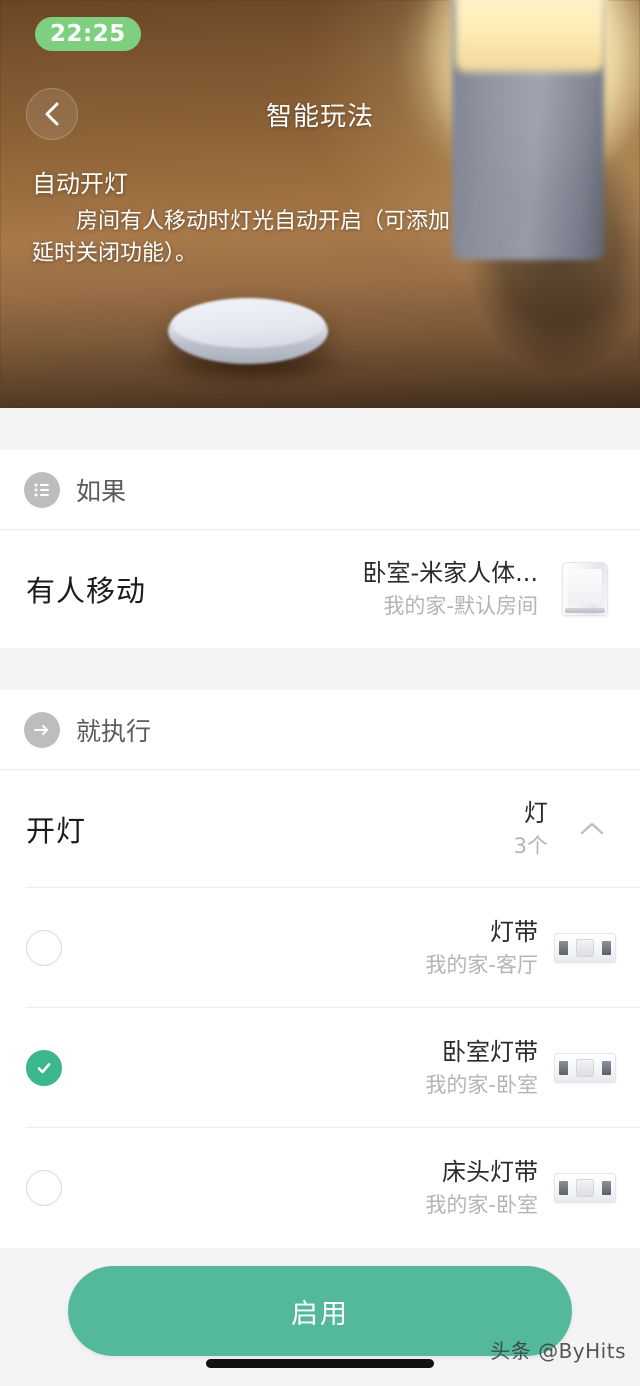 This screenshot has width=640, height=1386. What do you see at coordinates (481, 1188) in the screenshot?
I see `device-info: 床头灯带 我的家-卧室` at bounding box center [481, 1188].